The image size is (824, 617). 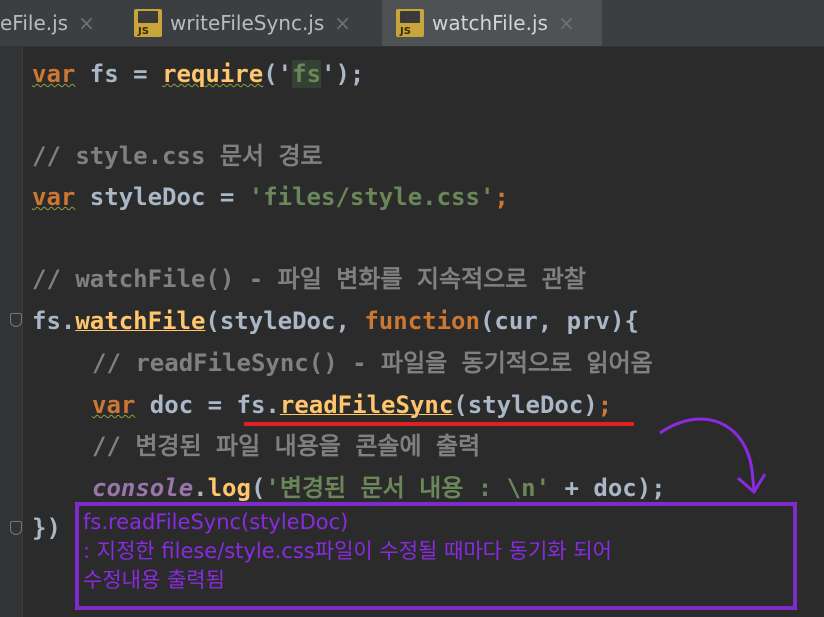 What do you see at coordinates (216, 522) in the screenshot?
I see `annotation-line-1: fs.readFileSync(styleDoc)` at bounding box center [216, 522].